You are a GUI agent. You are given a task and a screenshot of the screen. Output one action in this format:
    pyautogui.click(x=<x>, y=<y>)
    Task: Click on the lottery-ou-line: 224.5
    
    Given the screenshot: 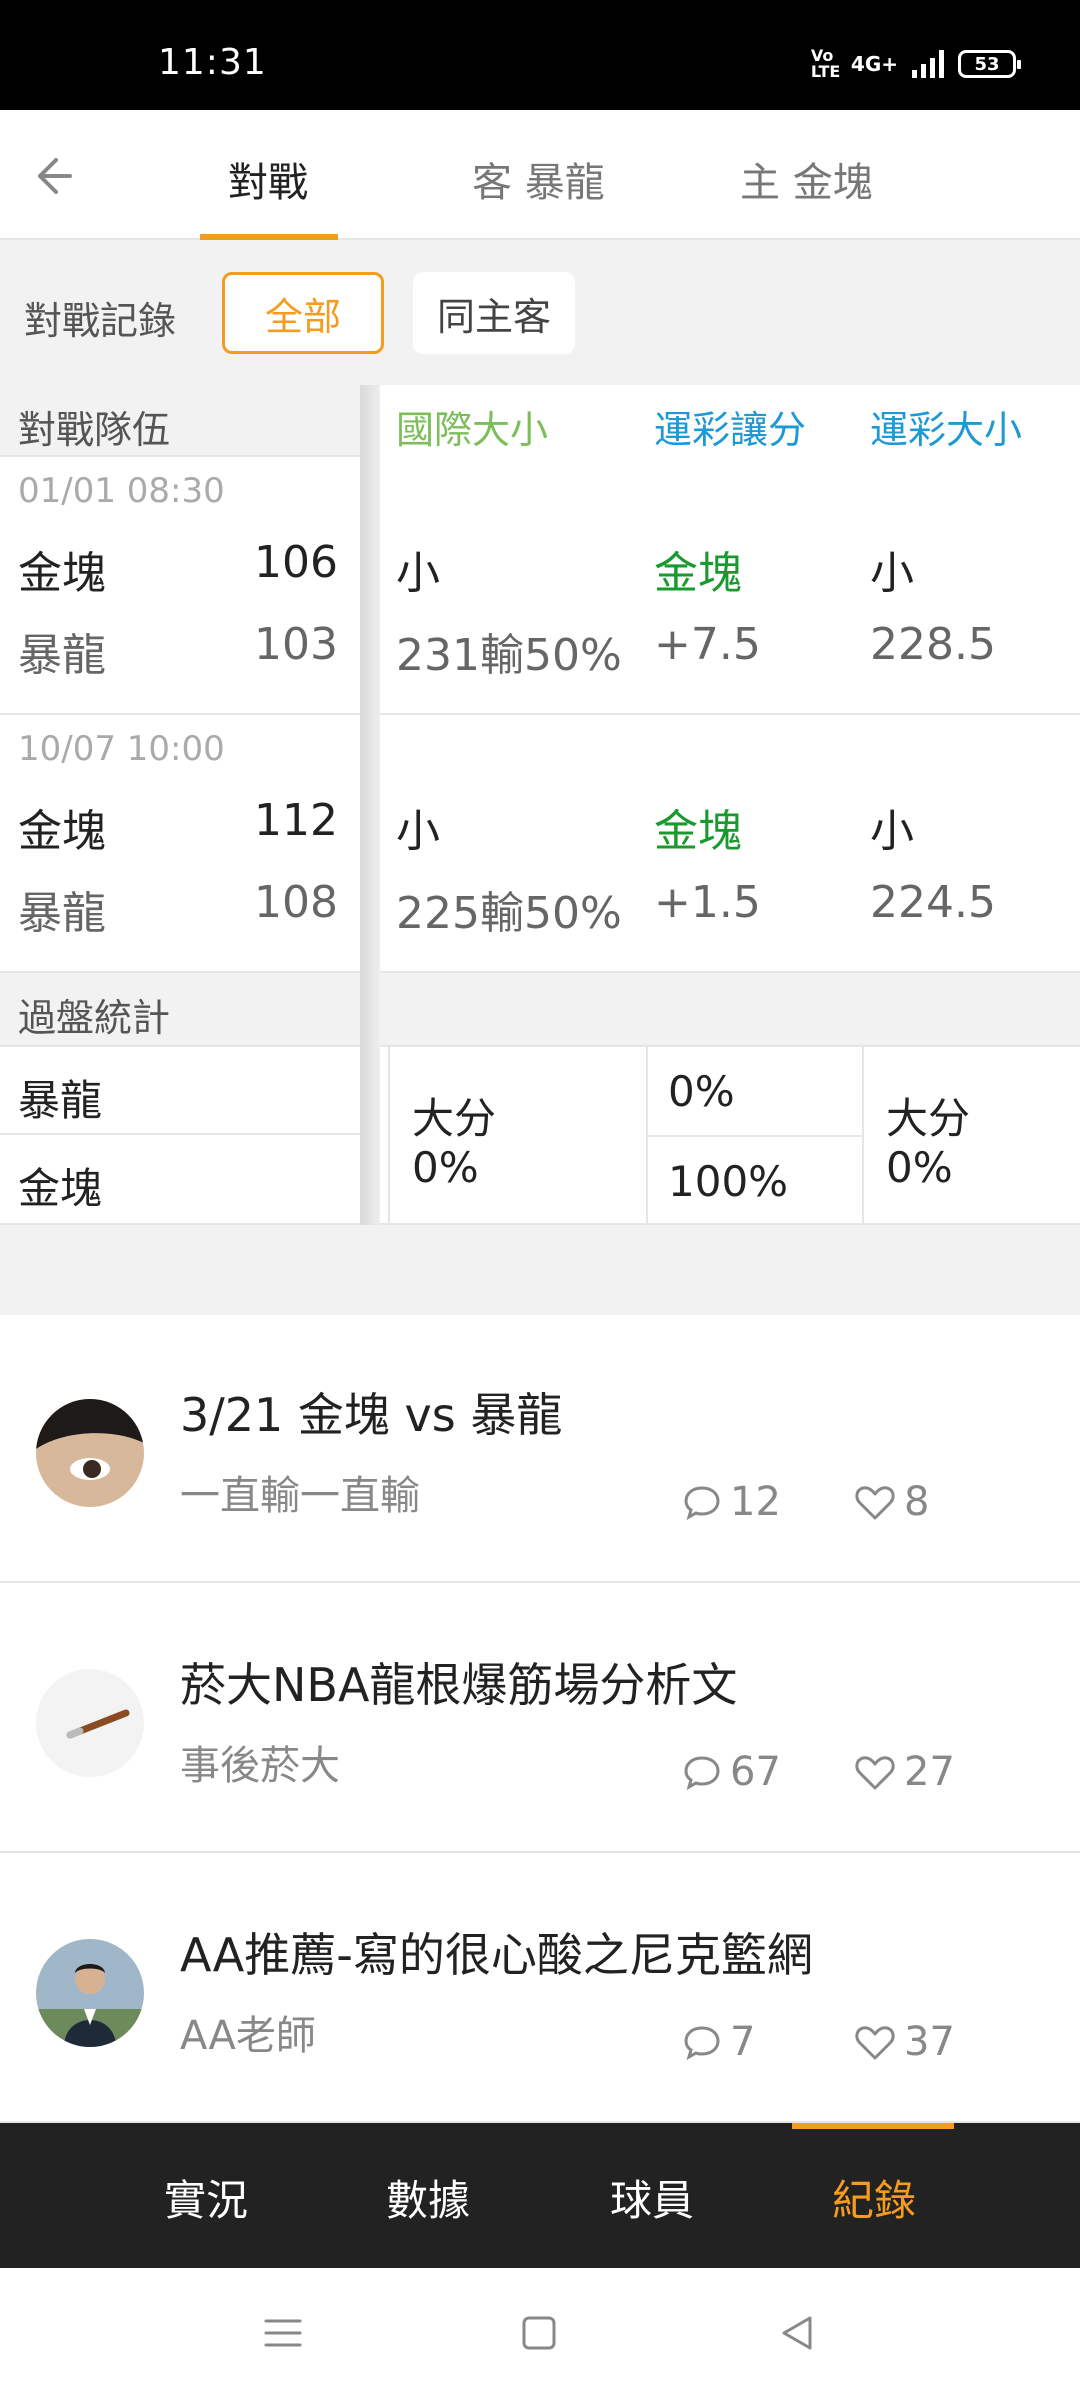 What is the action you would take?
    pyautogui.click(x=933, y=902)
    